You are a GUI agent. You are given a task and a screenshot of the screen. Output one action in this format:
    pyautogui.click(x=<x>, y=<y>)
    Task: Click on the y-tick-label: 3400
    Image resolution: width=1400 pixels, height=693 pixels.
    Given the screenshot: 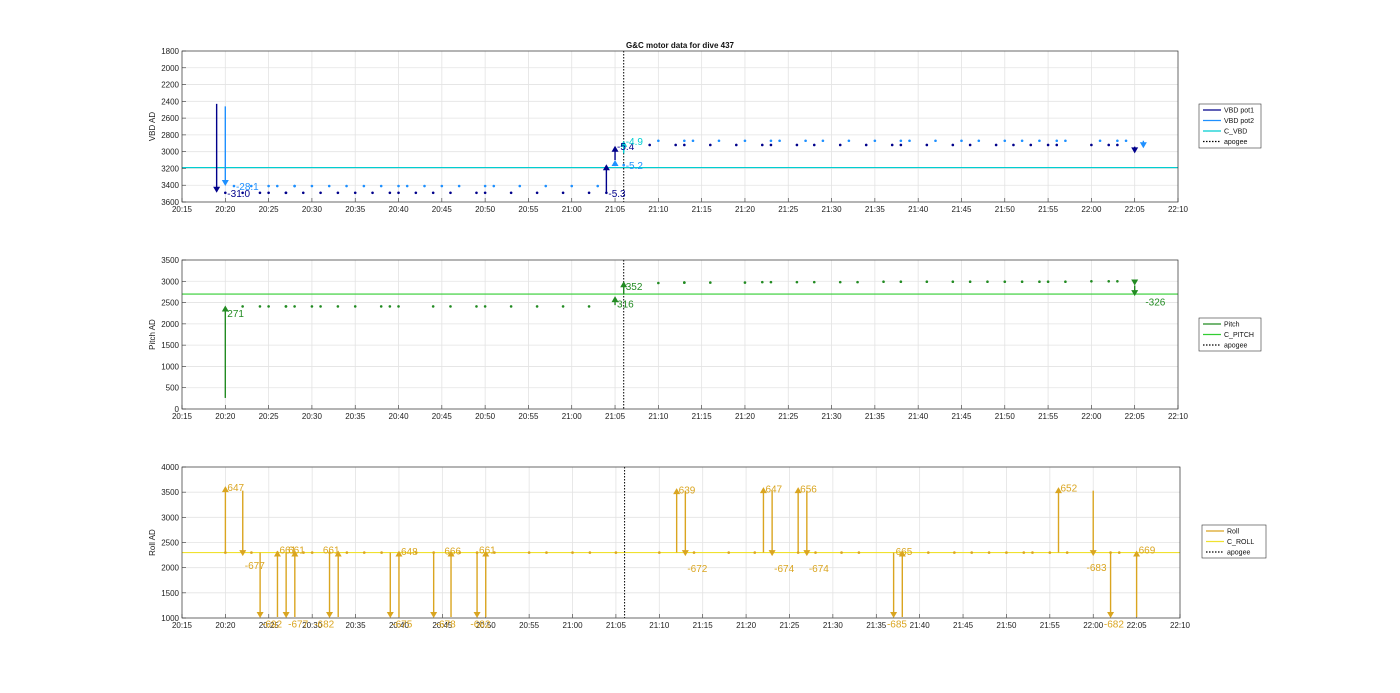 What is the action you would take?
    pyautogui.click(x=170, y=185)
    